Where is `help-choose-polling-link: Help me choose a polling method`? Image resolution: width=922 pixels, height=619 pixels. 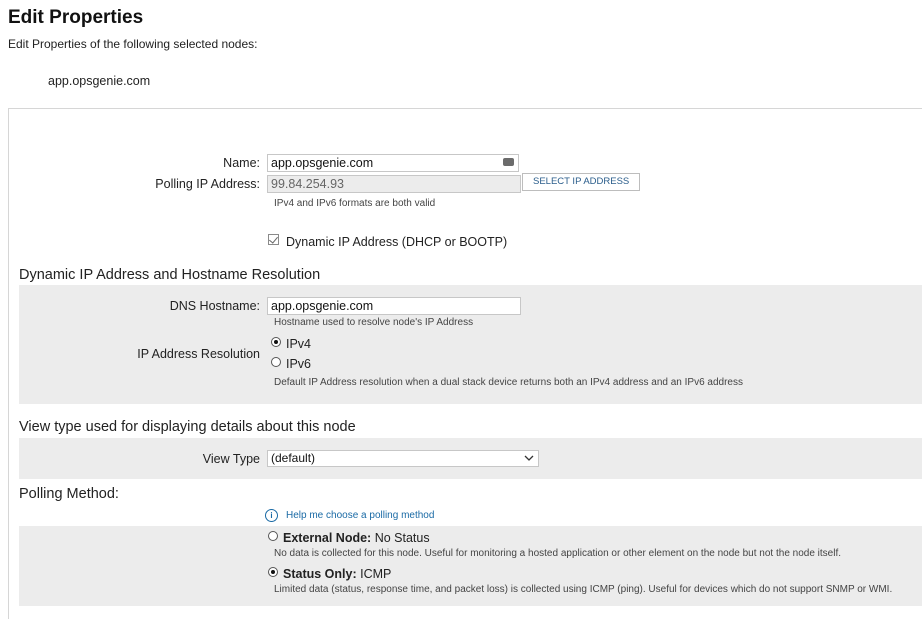 help-choose-polling-link: Help me choose a polling method is located at coordinates (360, 515).